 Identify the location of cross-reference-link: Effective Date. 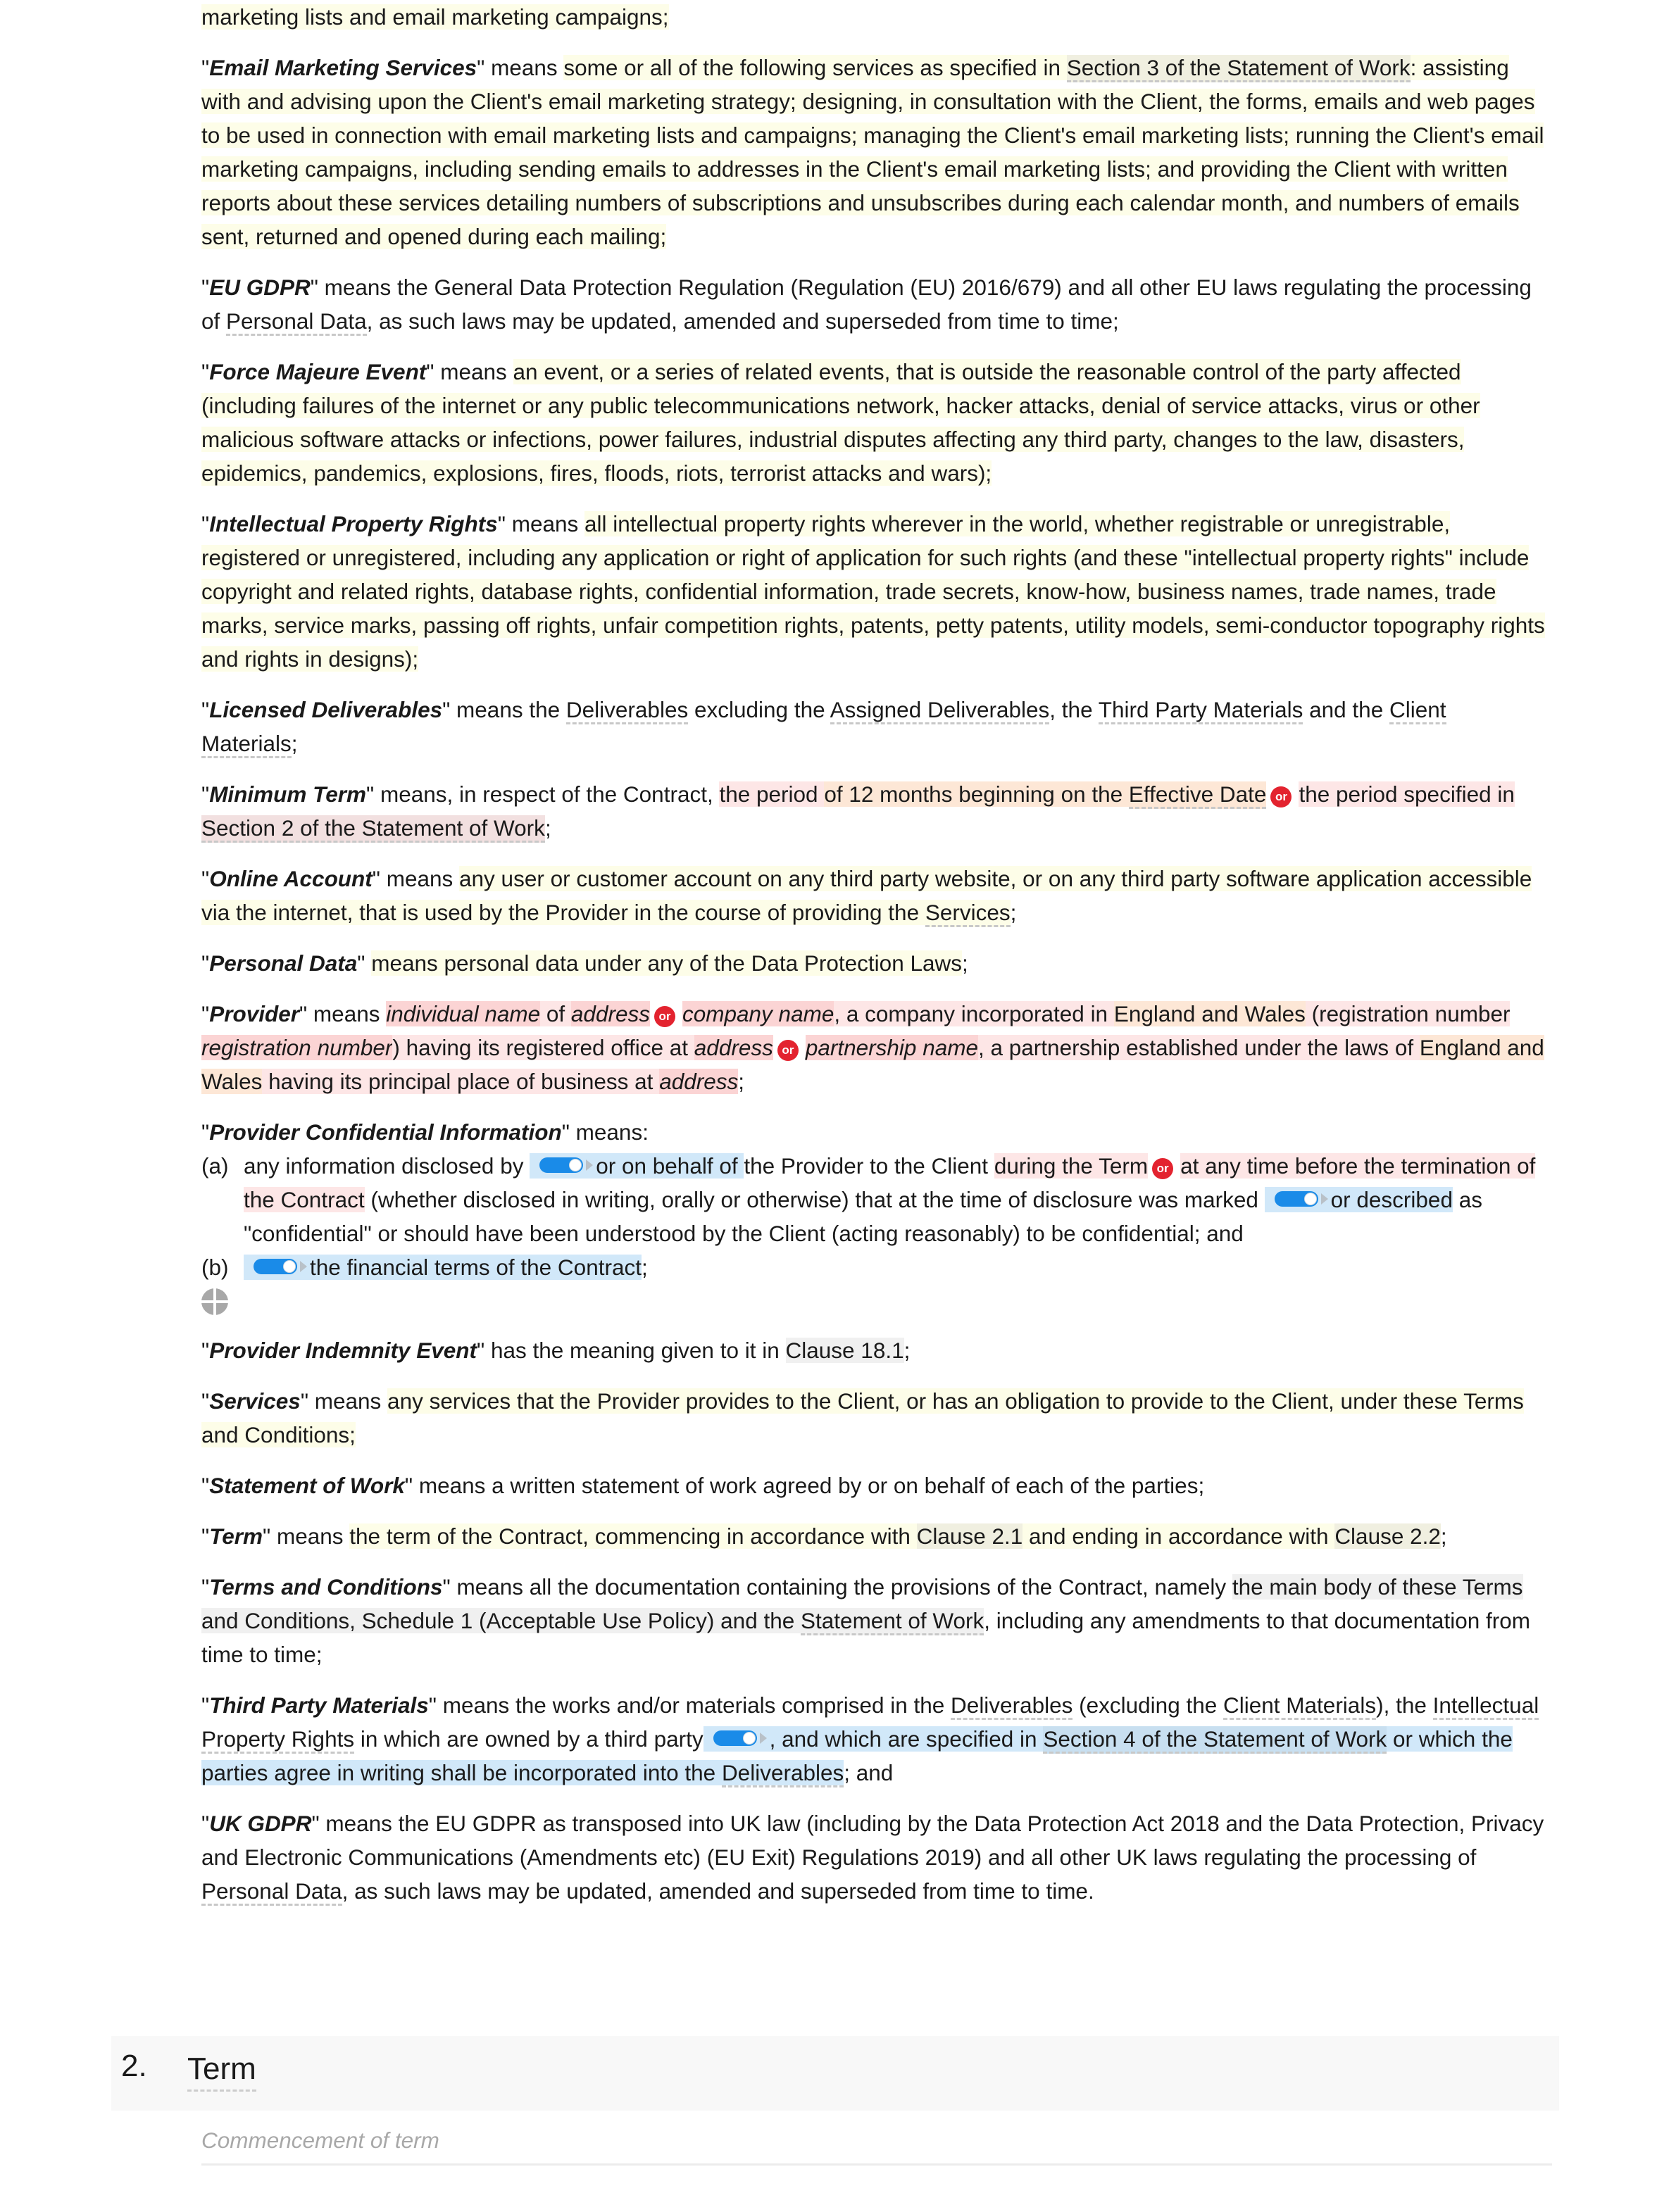
(1198, 795).